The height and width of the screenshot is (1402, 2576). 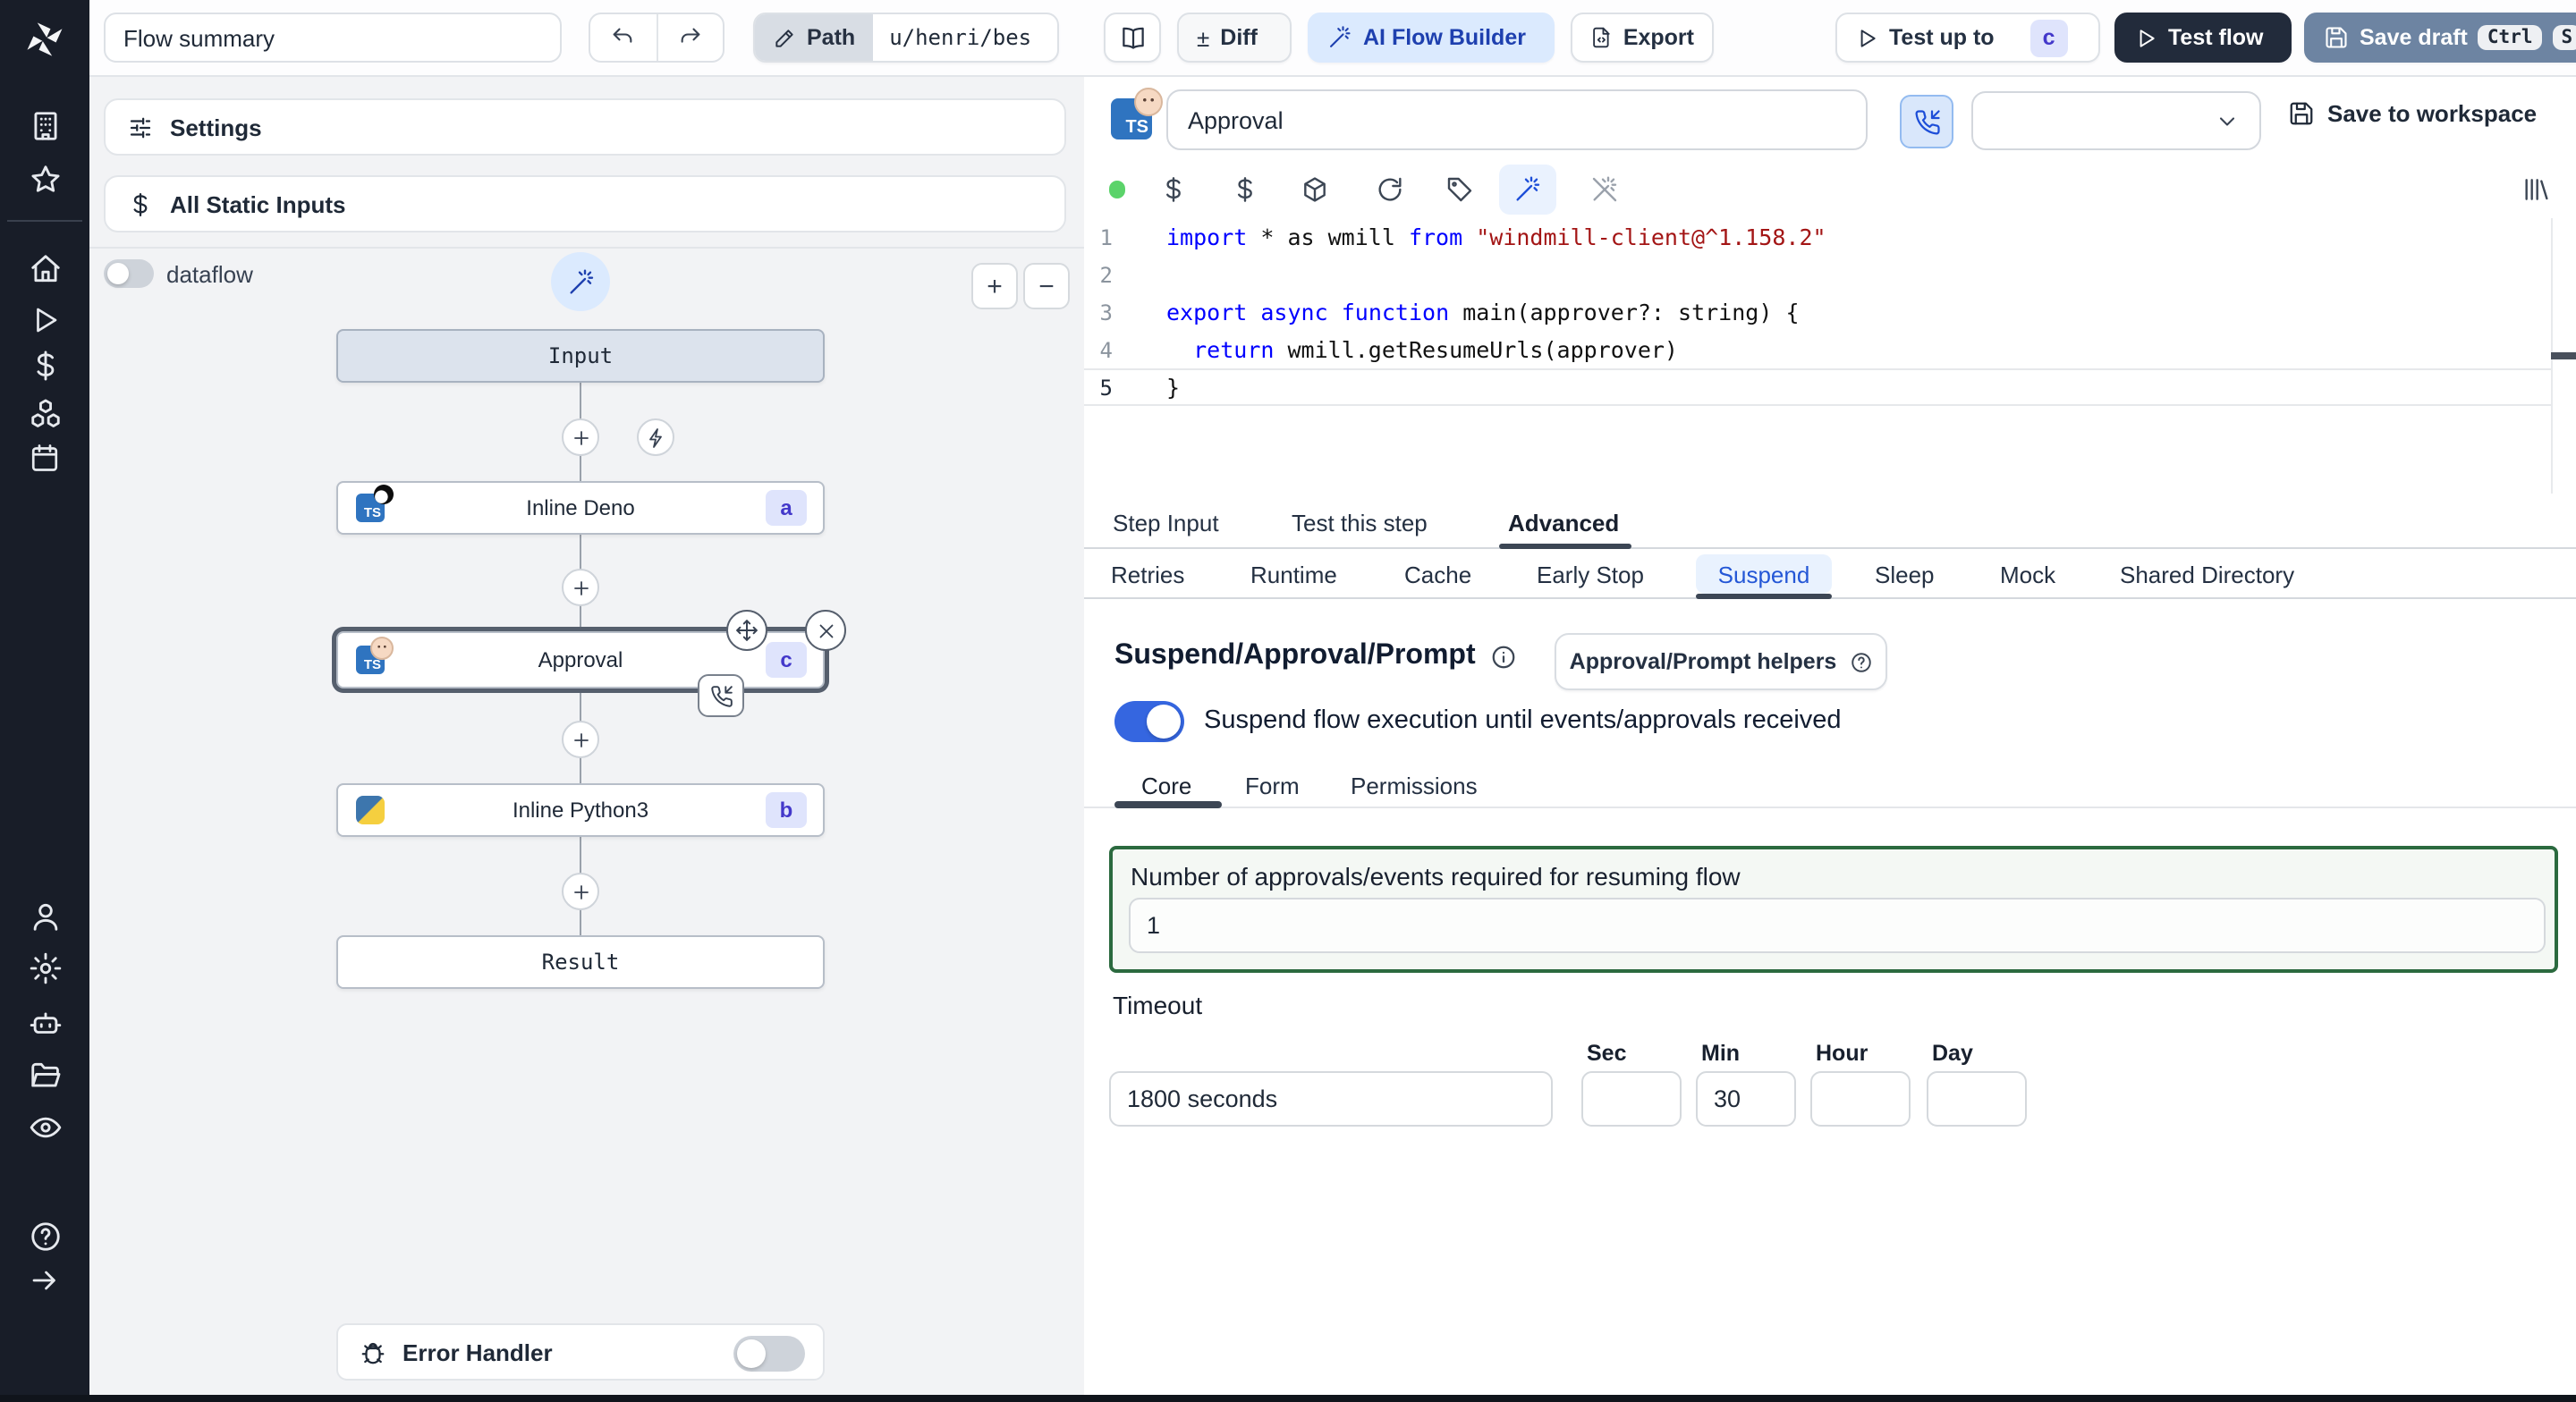 I want to click on docs-book-button, so click(x=1132, y=38).